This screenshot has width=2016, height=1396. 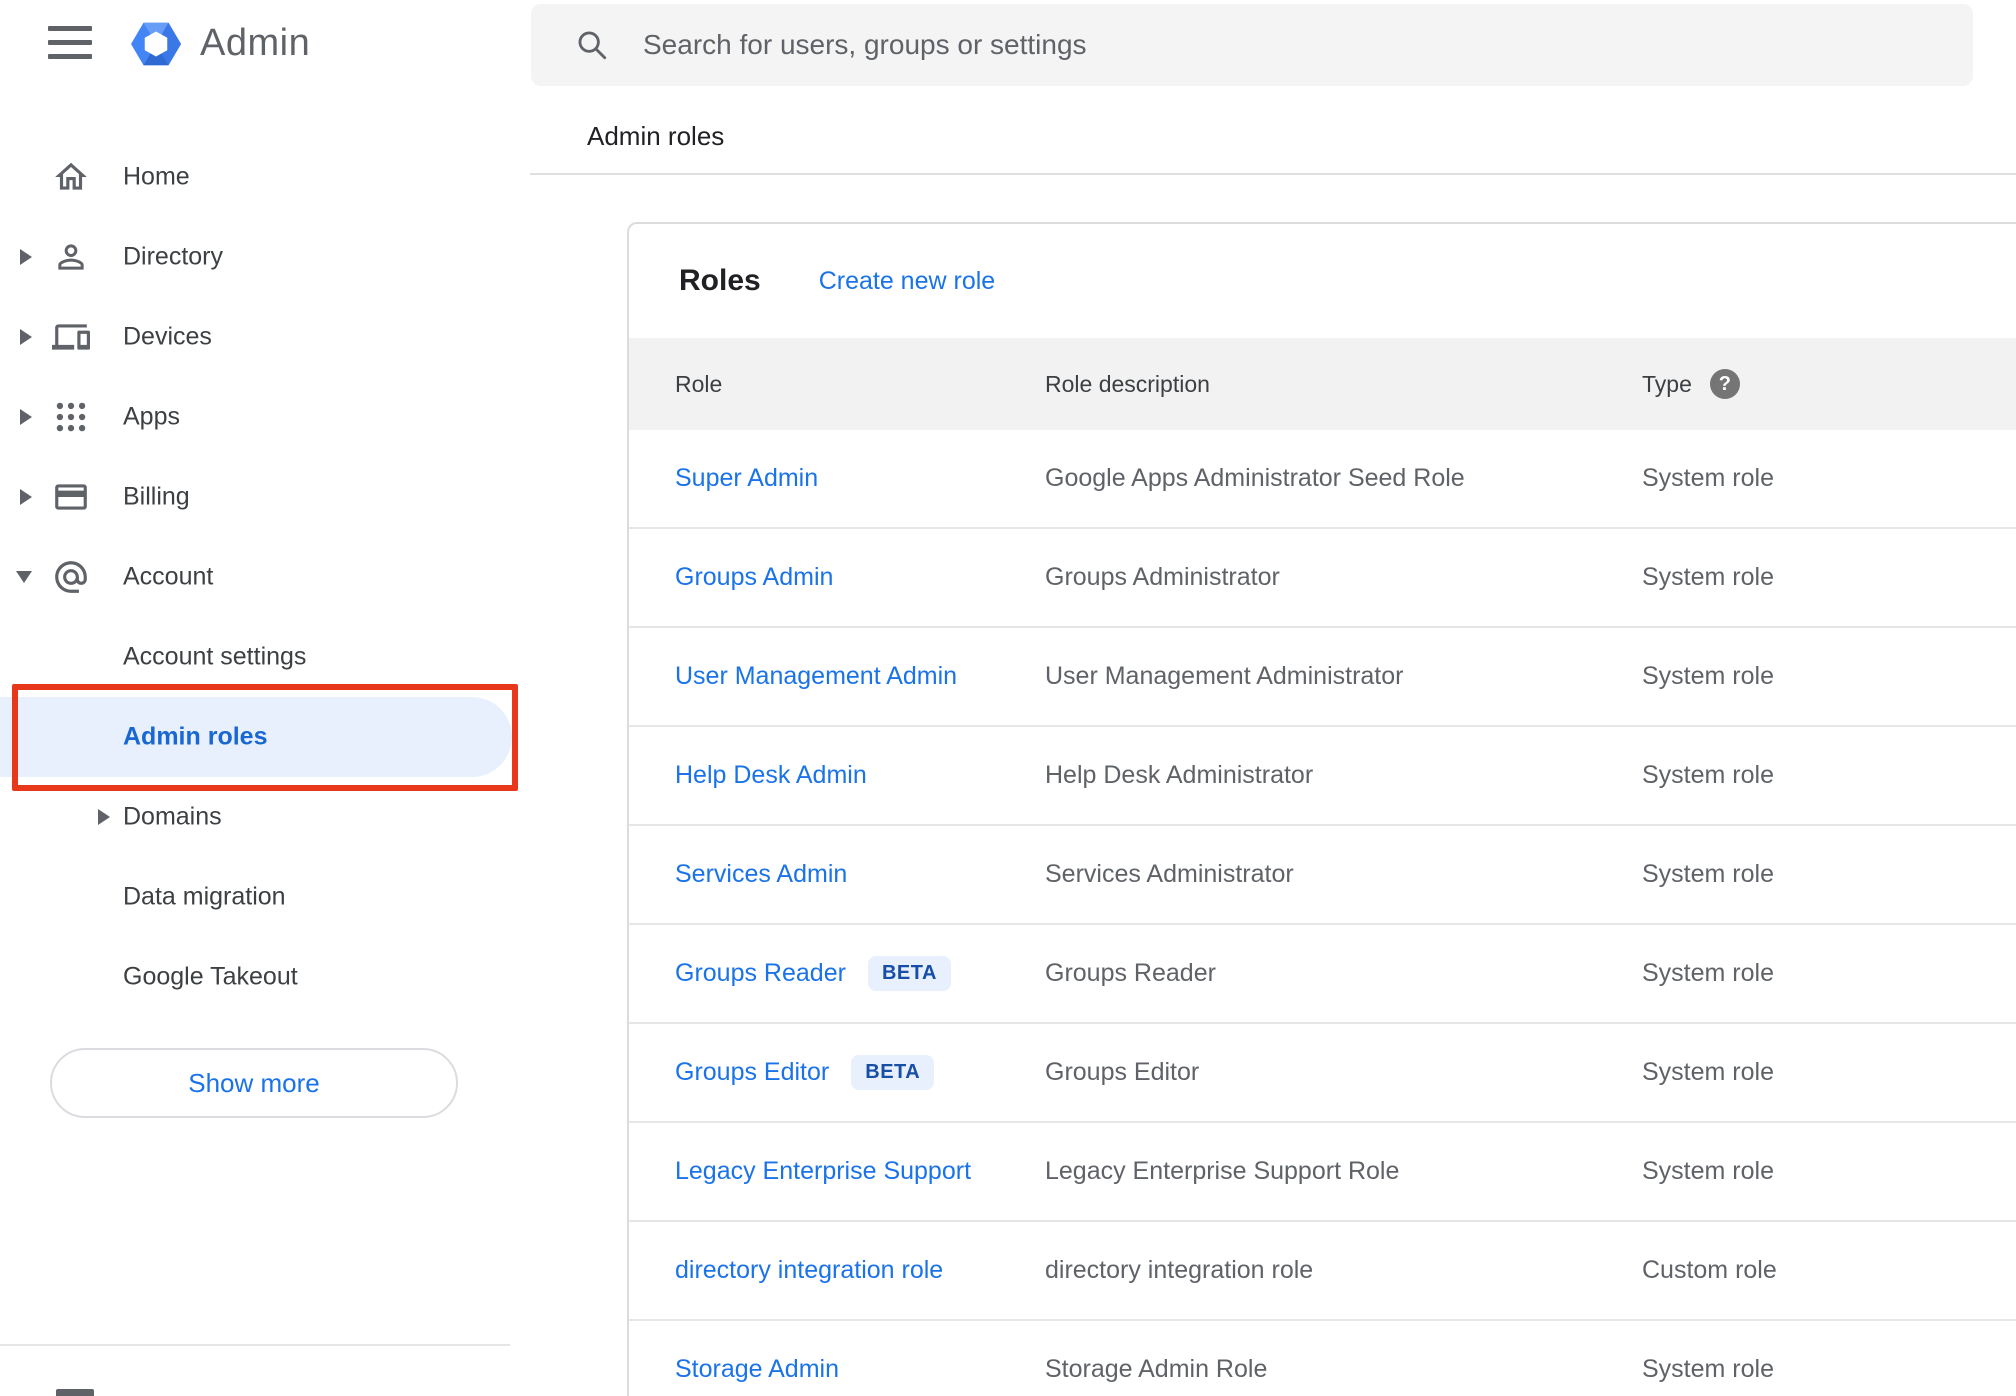 I want to click on sidebar-item-google-takeout: Google Takeout, so click(x=265, y=977).